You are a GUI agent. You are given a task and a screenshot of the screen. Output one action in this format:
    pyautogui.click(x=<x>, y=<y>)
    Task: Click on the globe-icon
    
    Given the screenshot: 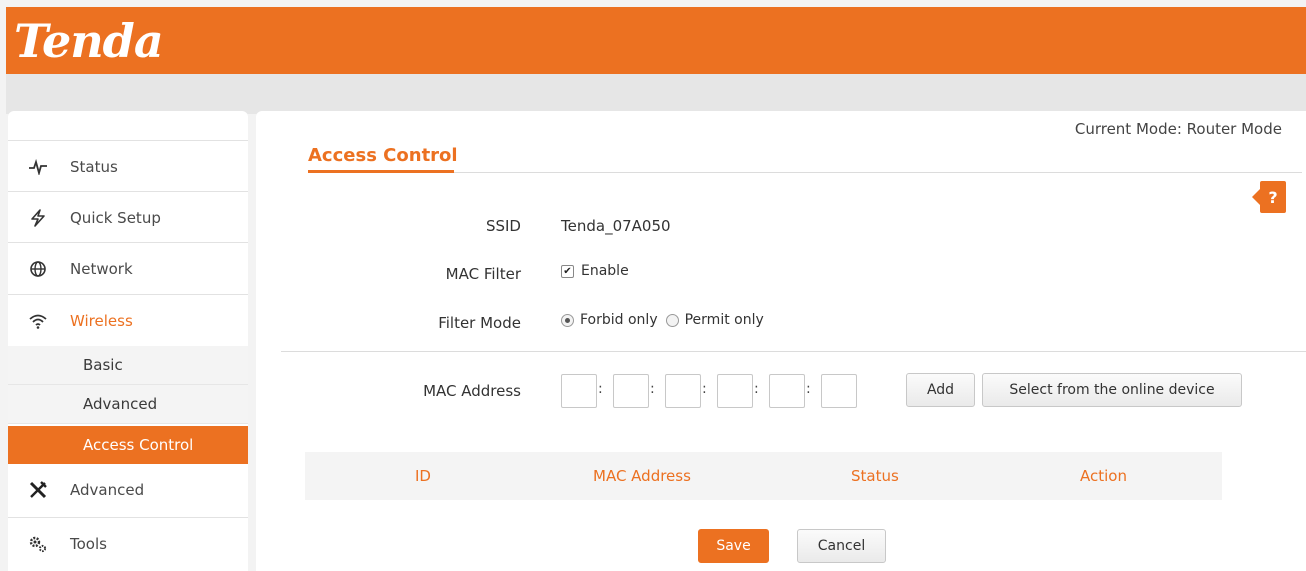 What is the action you would take?
    pyautogui.click(x=38, y=269)
    